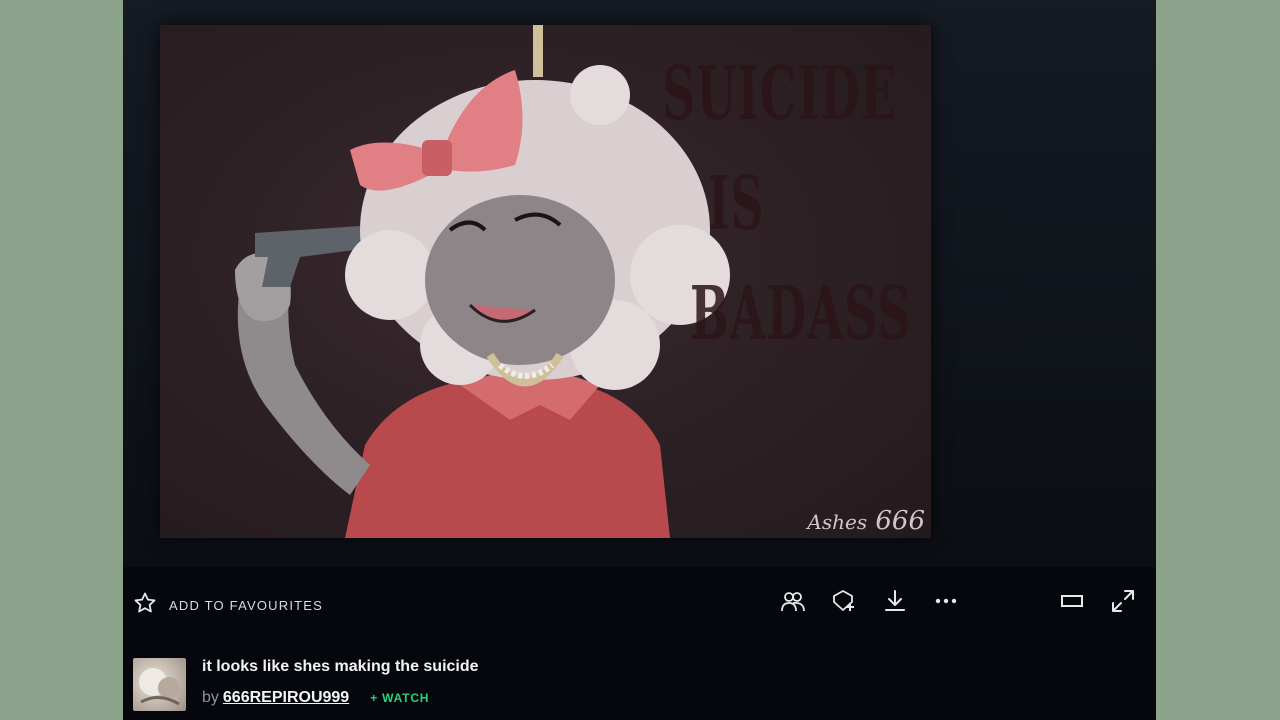 This screenshot has width=1280, height=720. I want to click on author-avatar, so click(159, 684).